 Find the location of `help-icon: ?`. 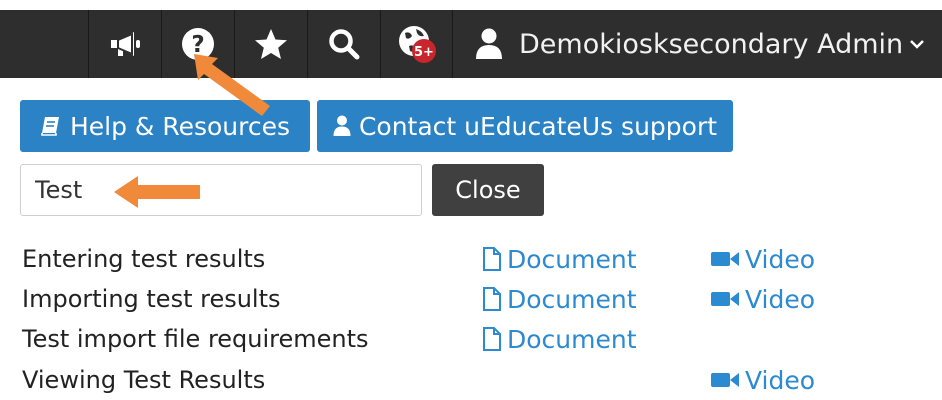

help-icon: ? is located at coordinates (198, 44).